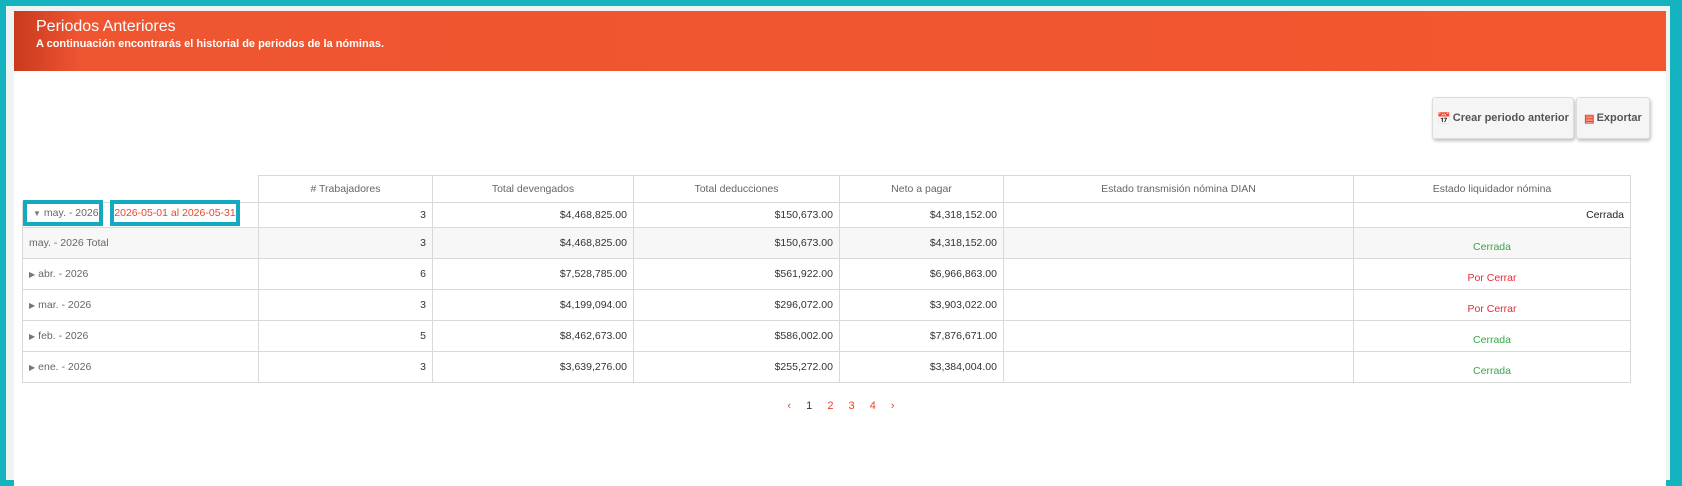 This screenshot has width=1682, height=486. What do you see at coordinates (345, 243) in the screenshot?
I see `total-trabajadores: 3` at bounding box center [345, 243].